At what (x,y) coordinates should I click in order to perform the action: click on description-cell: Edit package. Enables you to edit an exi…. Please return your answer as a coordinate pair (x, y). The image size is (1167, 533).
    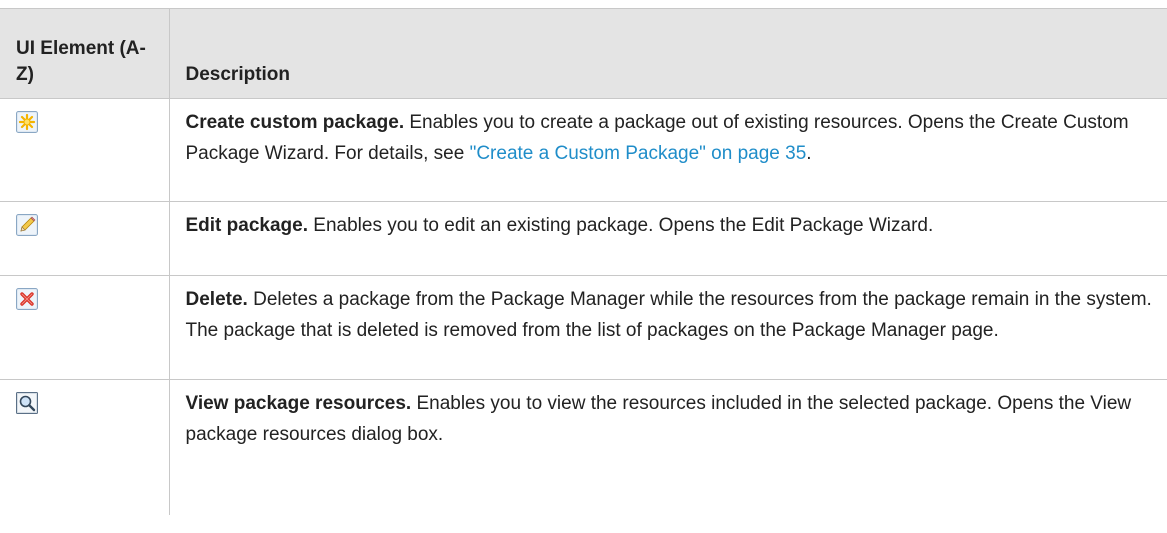
    Looking at the image, I should click on (668, 238).